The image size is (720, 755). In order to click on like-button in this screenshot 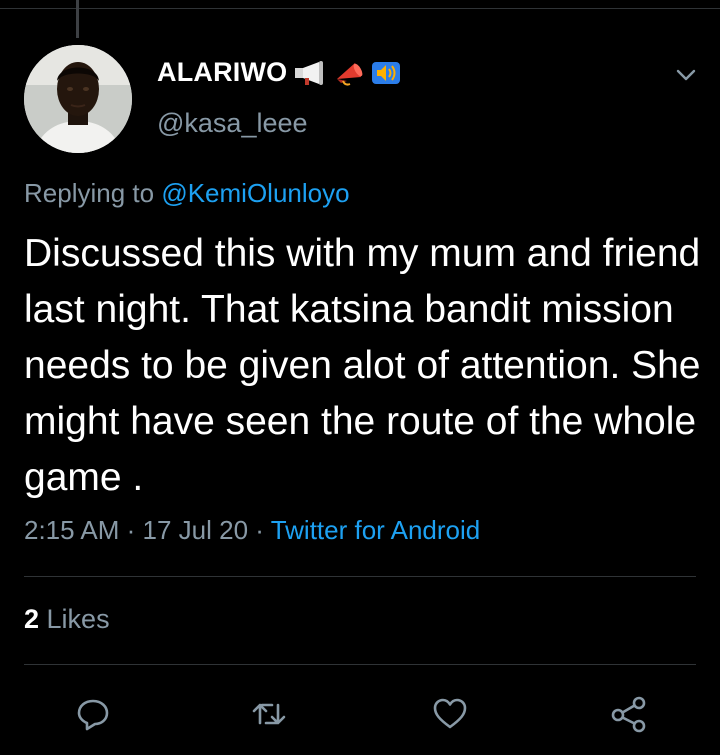, I will do `click(450, 714)`.